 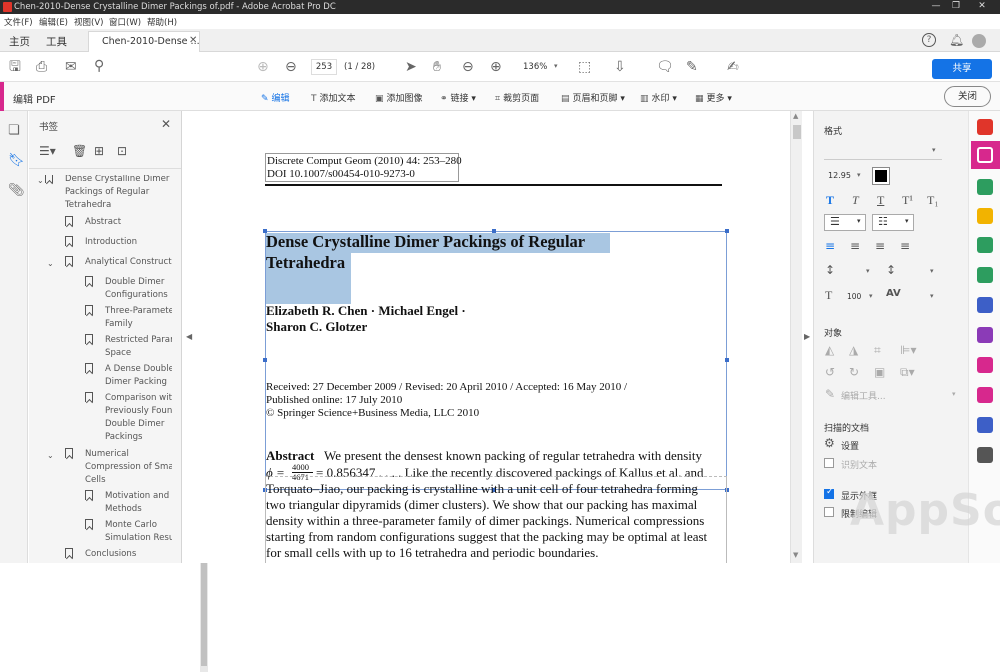 I want to click on close-panel-icon: ✕, so click(x=166, y=124).